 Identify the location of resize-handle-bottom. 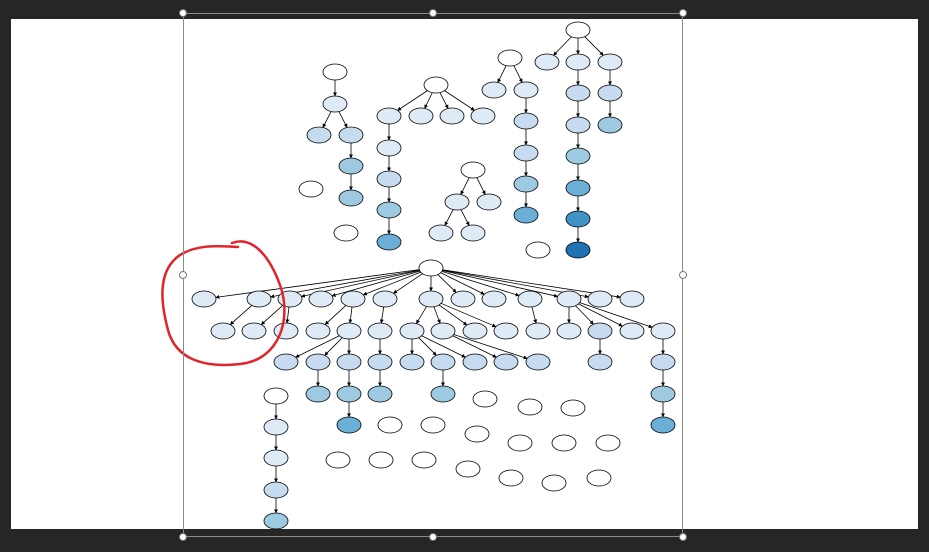
(433, 537).